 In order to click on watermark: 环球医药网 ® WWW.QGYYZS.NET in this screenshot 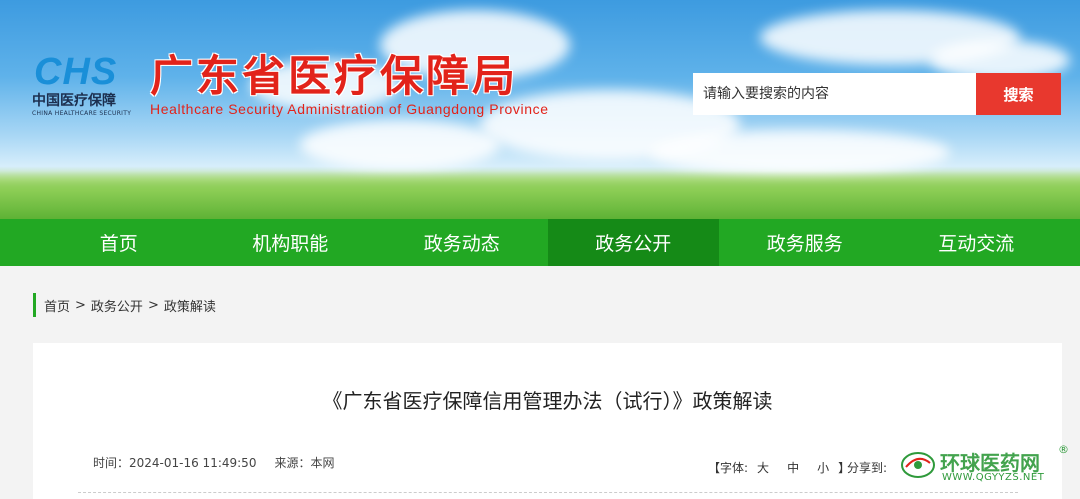, I will do `click(985, 465)`.